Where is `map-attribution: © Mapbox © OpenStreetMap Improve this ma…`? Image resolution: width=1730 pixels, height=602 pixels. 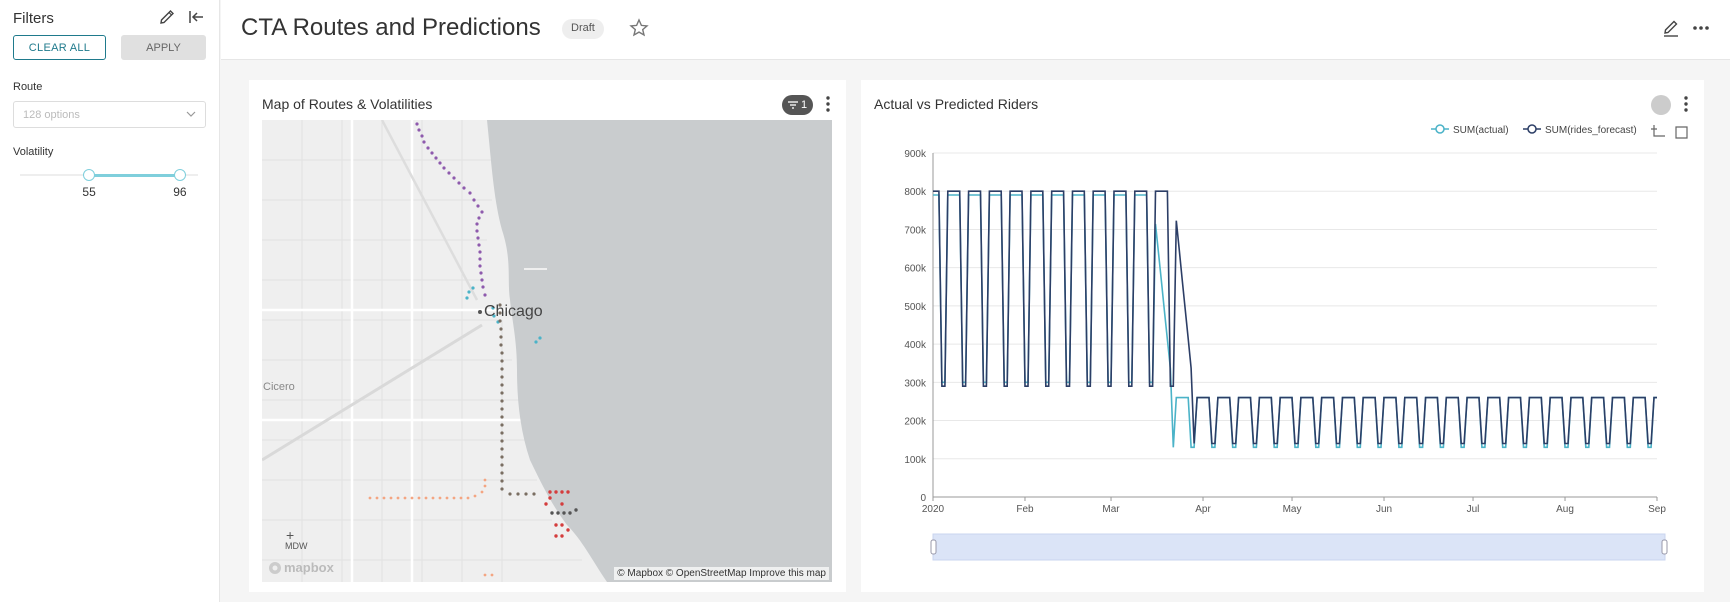 map-attribution: © Mapbox © OpenStreetMap Improve this ma… is located at coordinates (721, 573).